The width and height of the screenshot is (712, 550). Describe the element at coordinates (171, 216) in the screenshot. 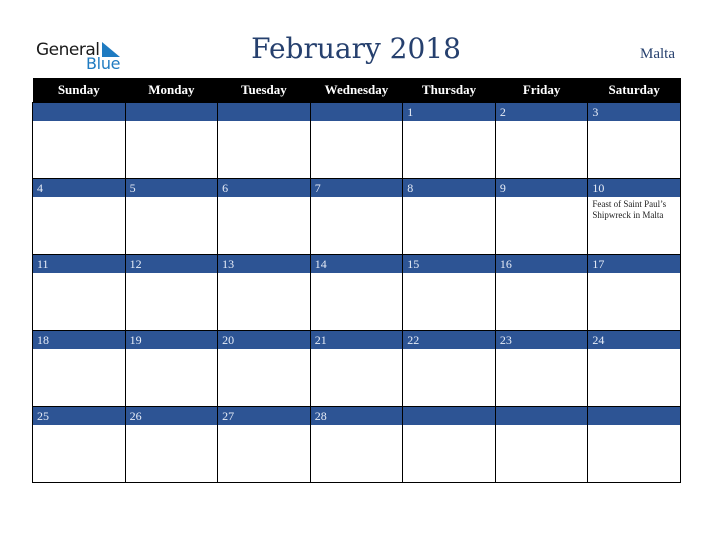

I see `day-cell: 5` at that location.